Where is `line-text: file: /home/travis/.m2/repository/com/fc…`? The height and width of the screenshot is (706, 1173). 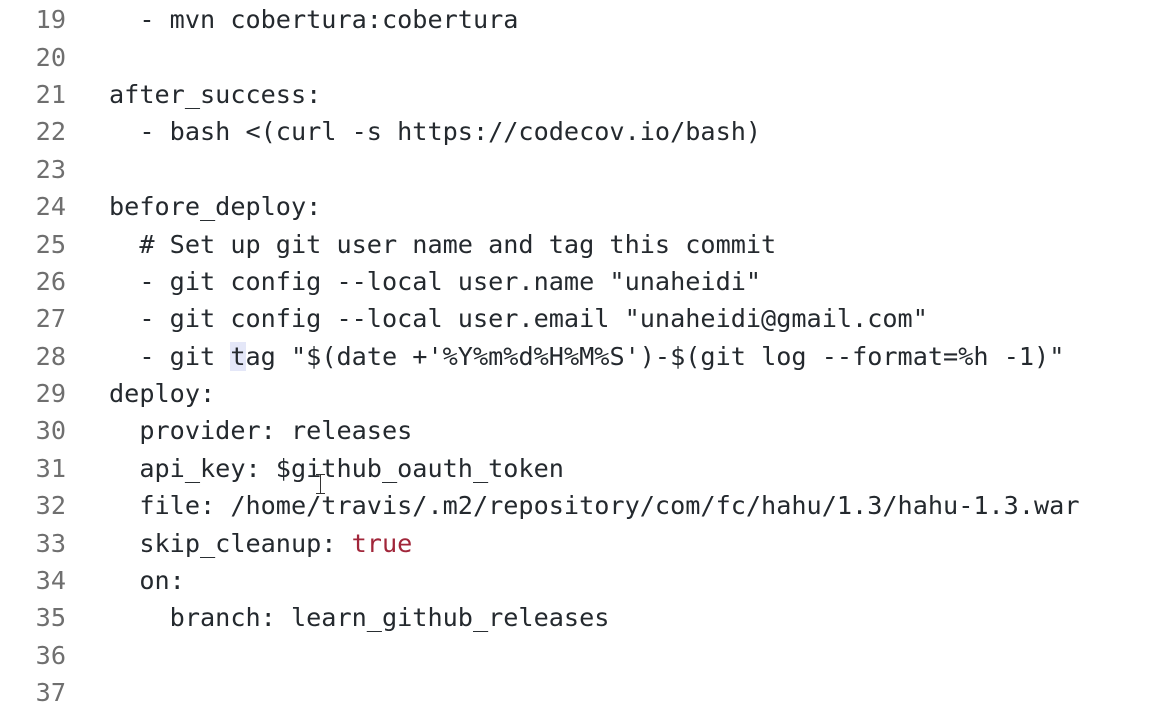 line-text: file: /home/travis/.m2/repository/com/fc… is located at coordinates (594, 506).